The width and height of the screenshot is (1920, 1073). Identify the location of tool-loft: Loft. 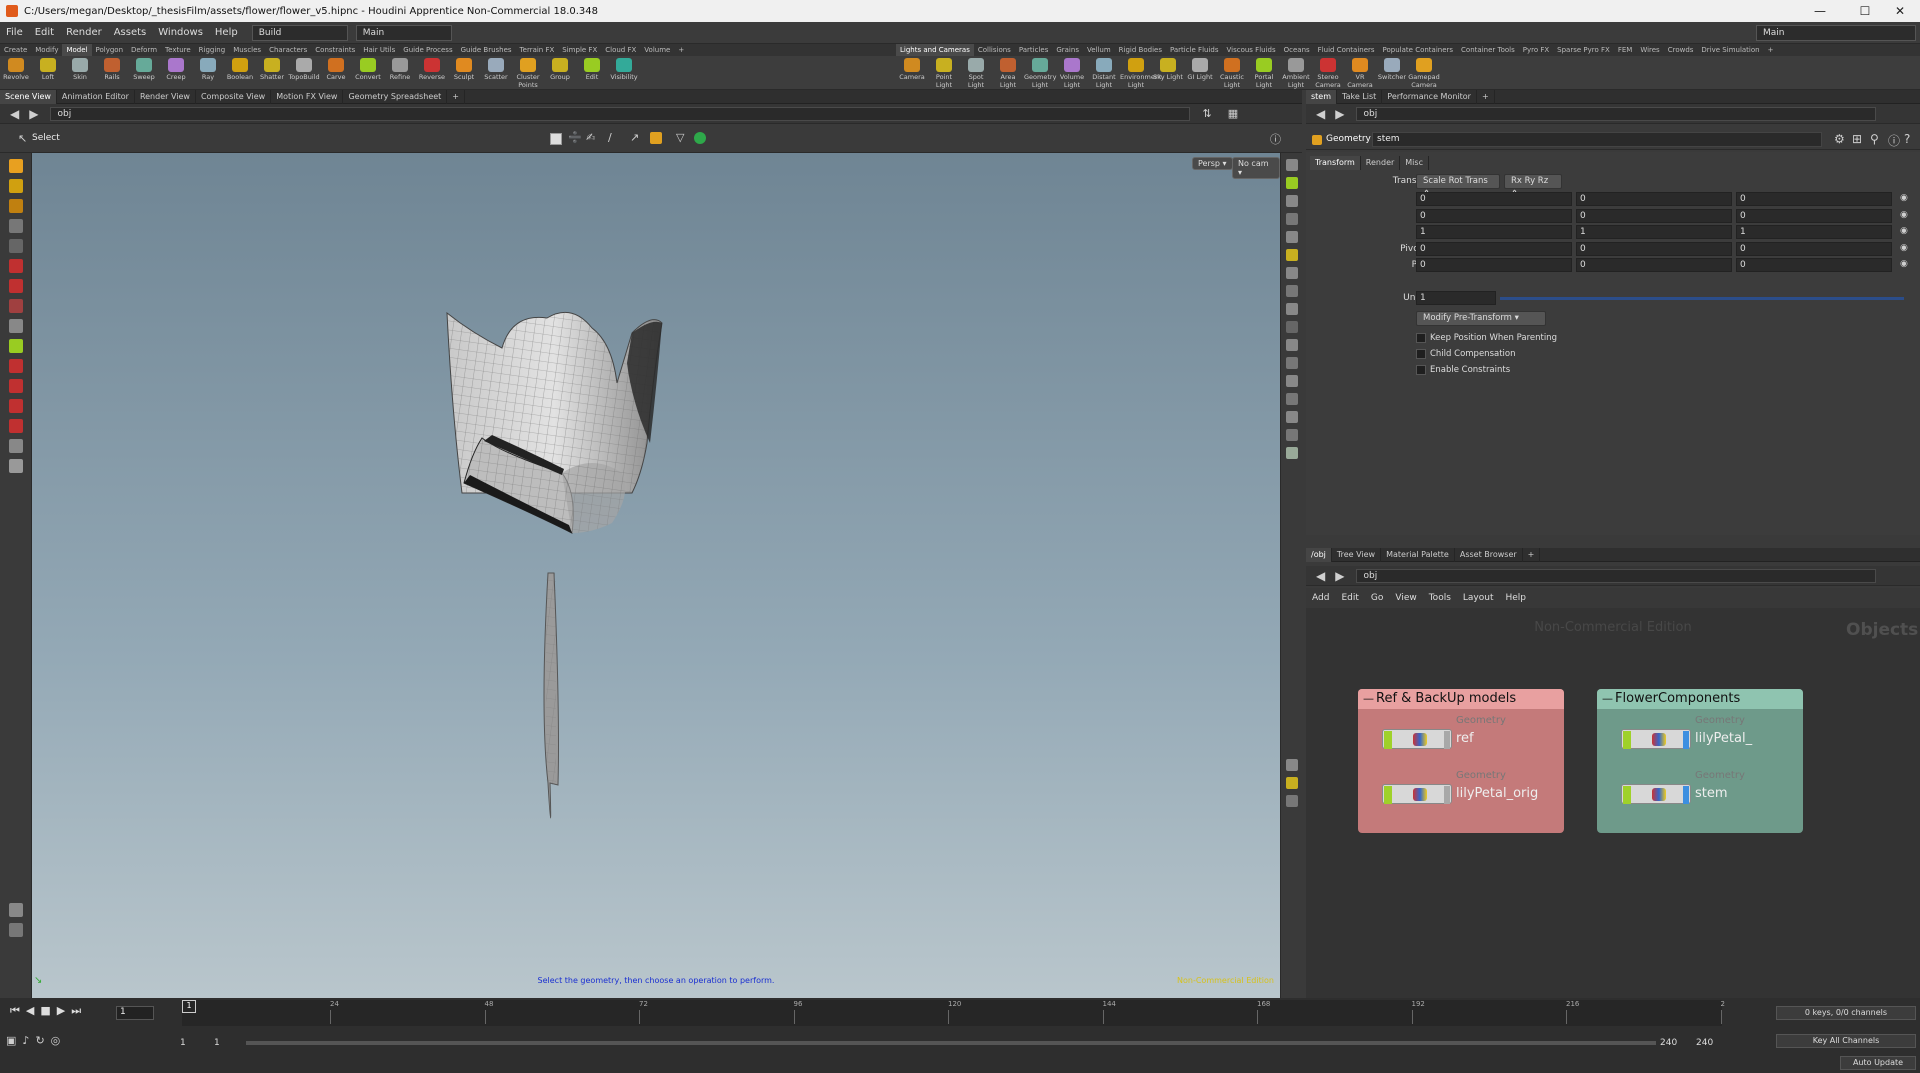
(48, 68).